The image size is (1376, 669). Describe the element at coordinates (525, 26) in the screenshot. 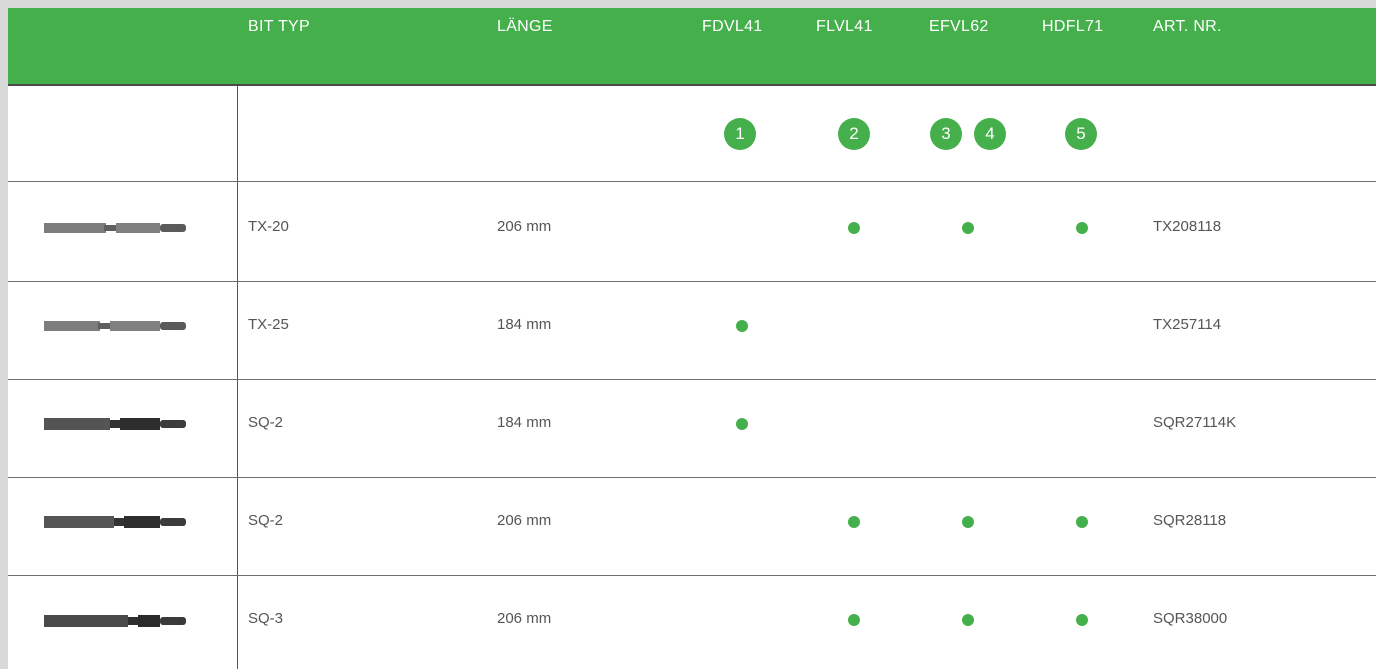

I see `header-laenge: LÄNGE` at that location.